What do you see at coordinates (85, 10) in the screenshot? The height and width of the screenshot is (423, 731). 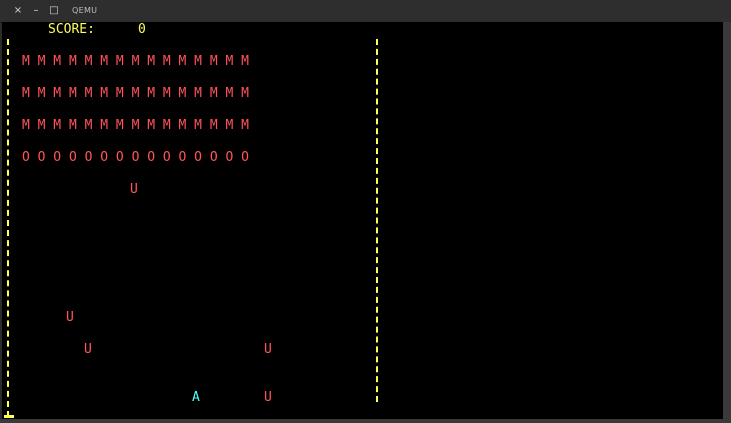 I see `window-title: QEMU` at bounding box center [85, 10].